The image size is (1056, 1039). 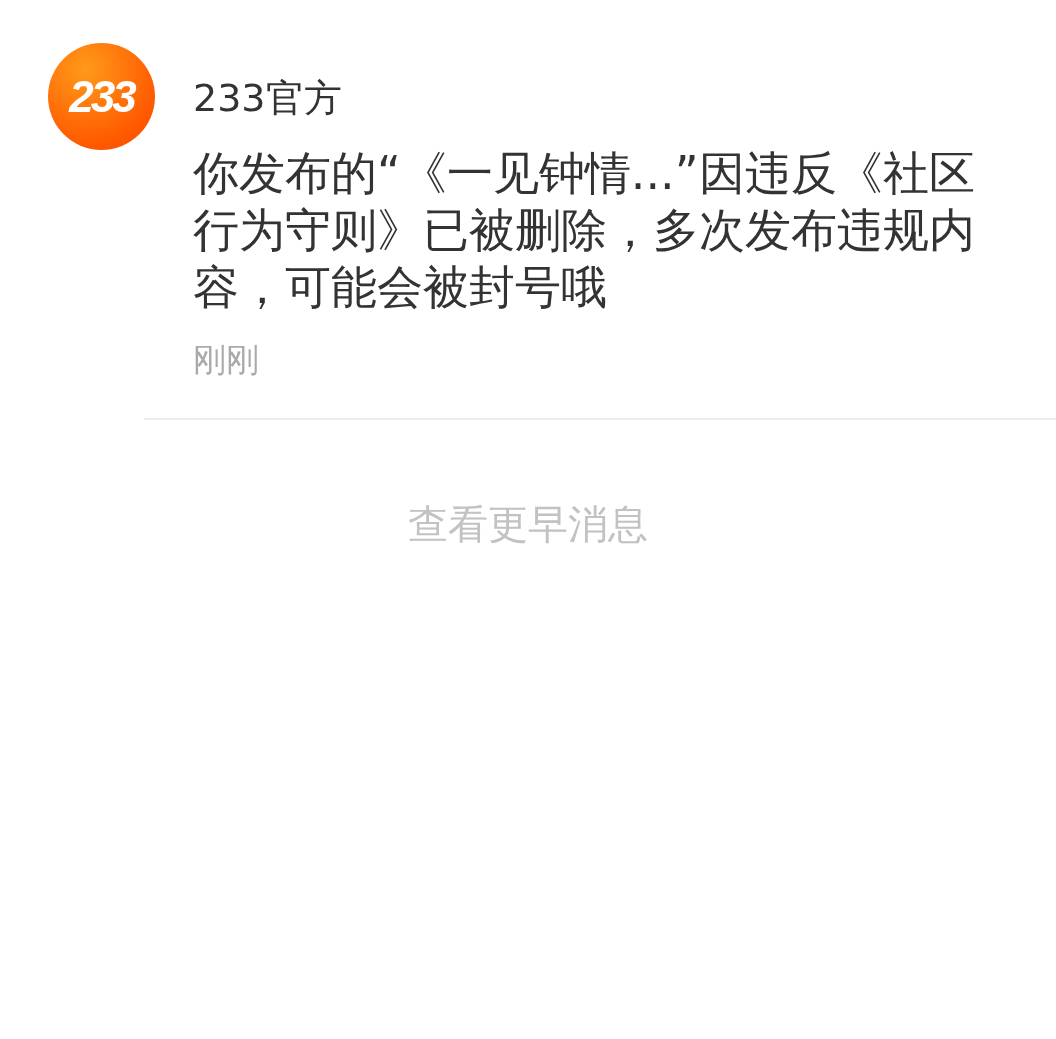 I want to click on message-time: 刚刚, so click(x=226, y=360).